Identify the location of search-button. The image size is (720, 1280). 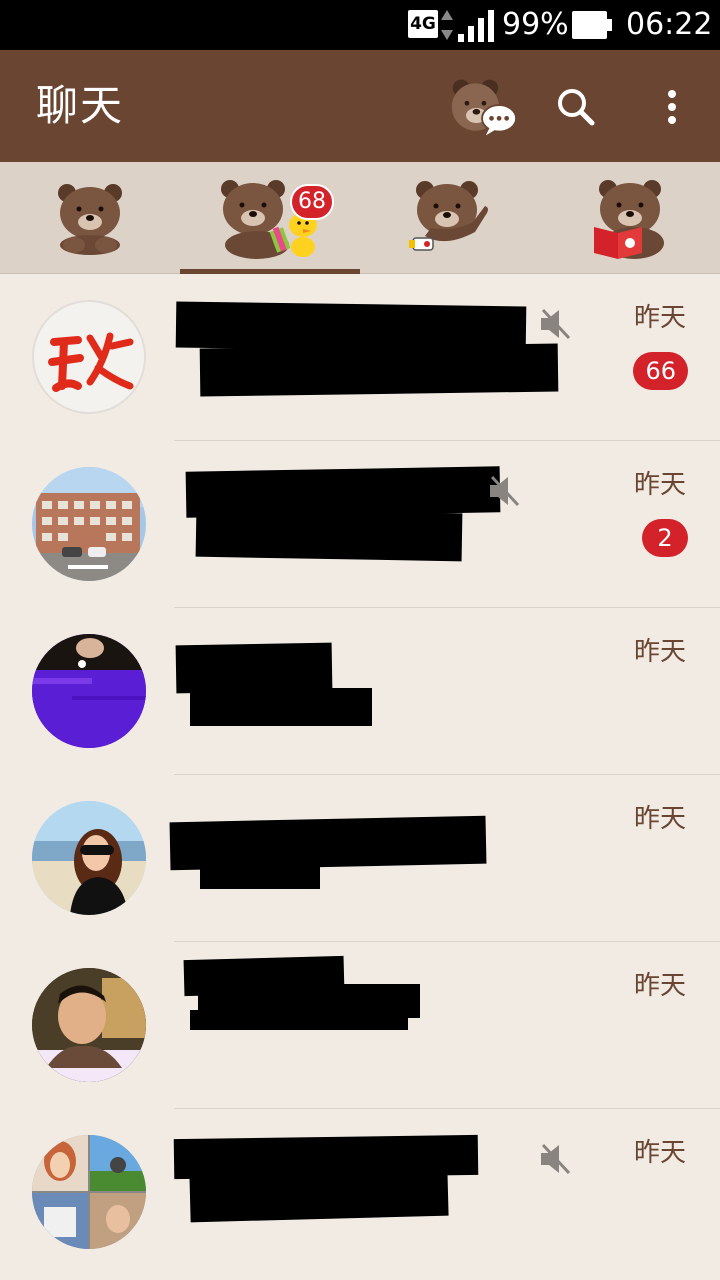
(576, 107).